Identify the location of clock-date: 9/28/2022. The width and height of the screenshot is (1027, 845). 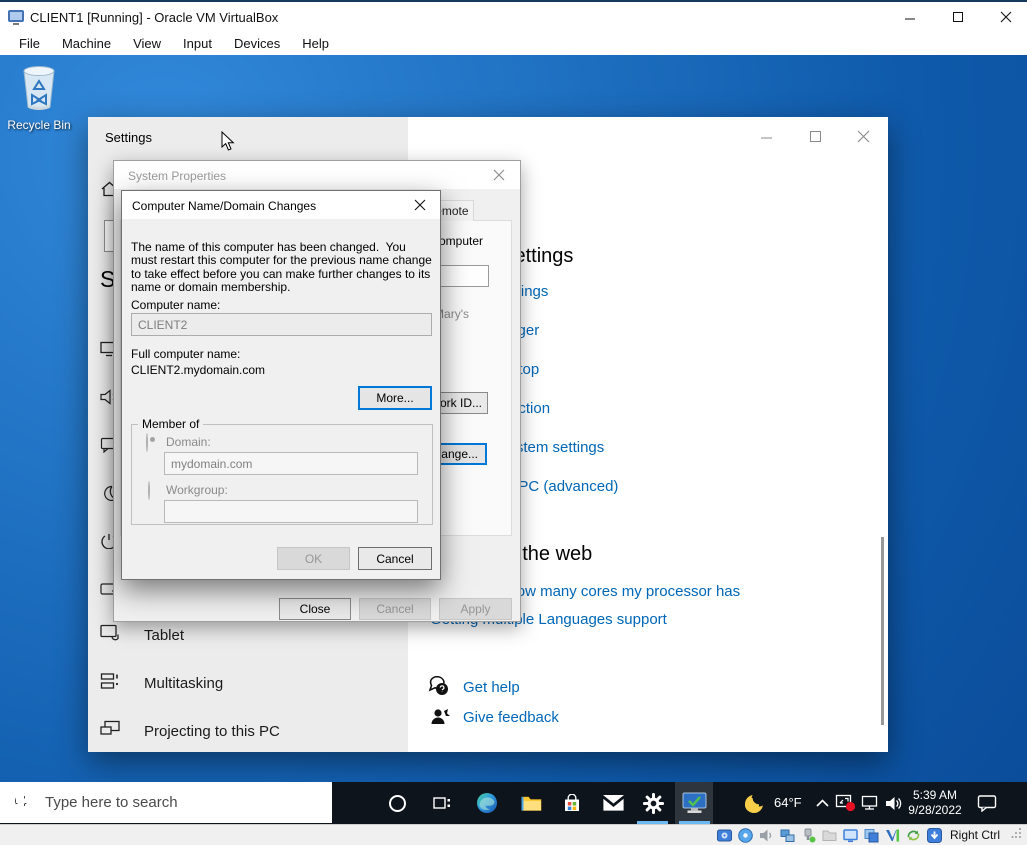
(935, 810).